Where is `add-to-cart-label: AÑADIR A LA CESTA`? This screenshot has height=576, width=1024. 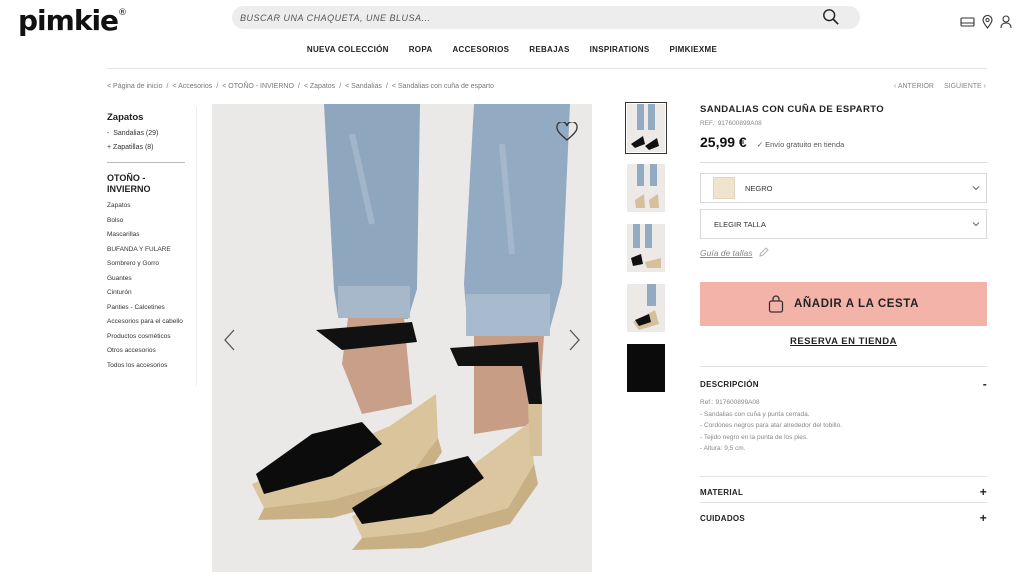
add-to-cart-label: AÑADIR A LA CESTA is located at coordinates (856, 304).